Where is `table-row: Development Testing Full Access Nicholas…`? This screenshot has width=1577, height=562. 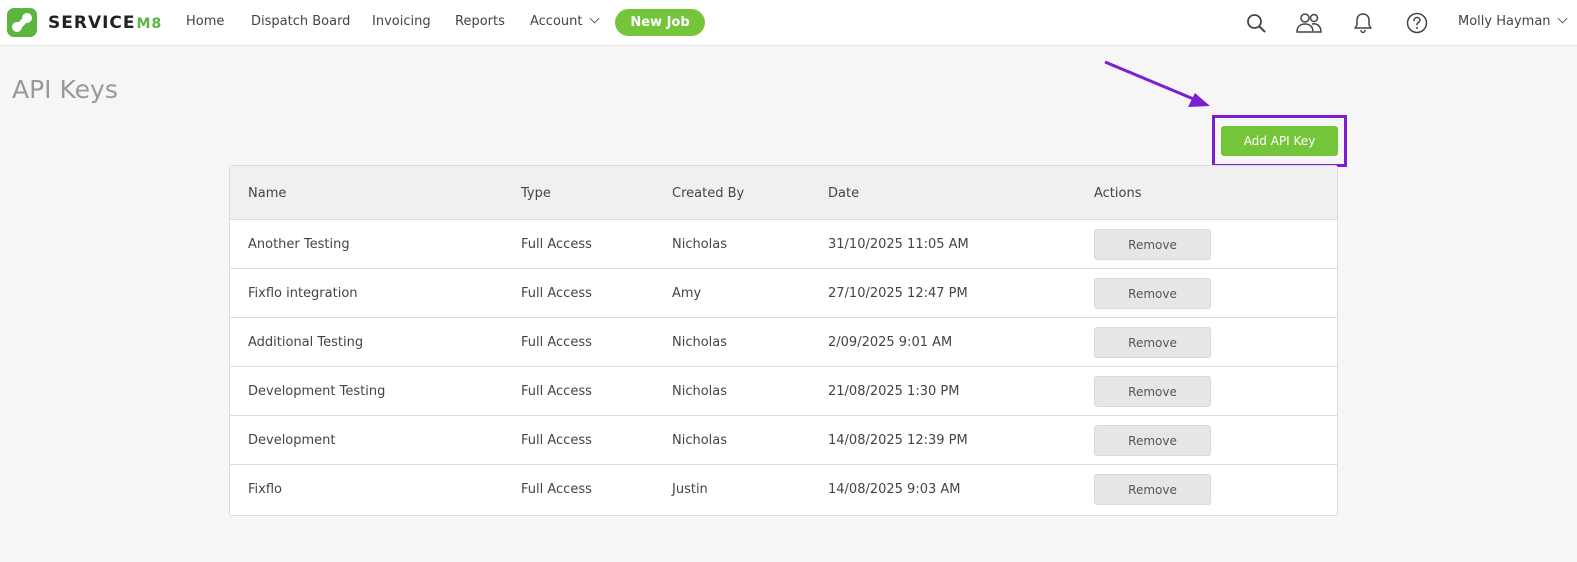
table-row: Development Testing Full Access Nicholas… is located at coordinates (783, 391).